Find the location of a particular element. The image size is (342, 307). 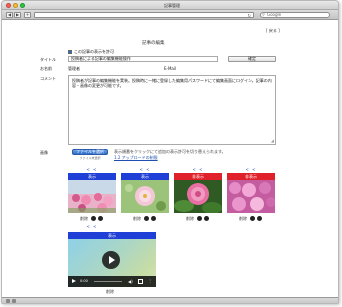

title-bar: 記事管理 is located at coordinates (170, 5).